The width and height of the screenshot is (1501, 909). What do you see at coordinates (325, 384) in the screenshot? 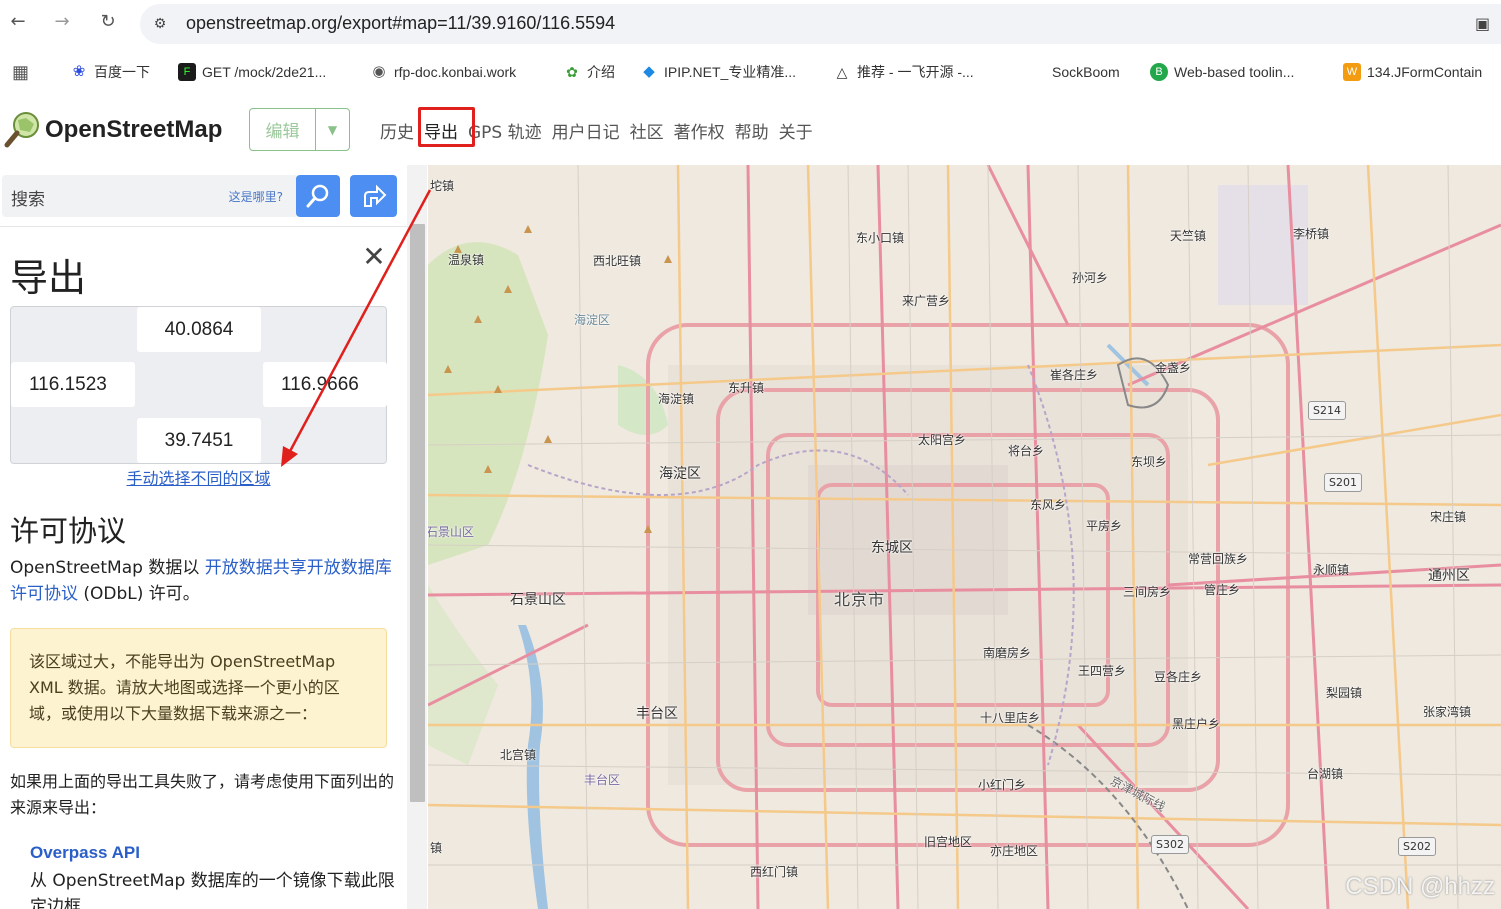
I see `max-lon-input: 116.9666` at bounding box center [325, 384].